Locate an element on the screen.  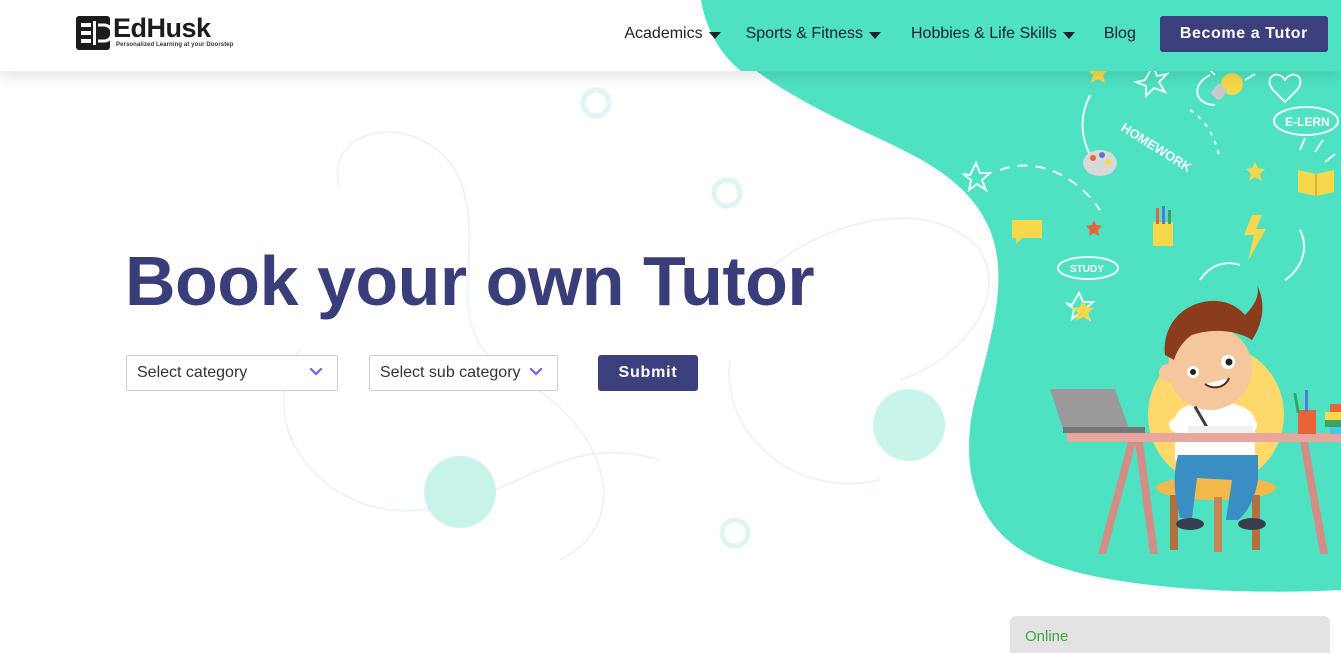
brand-name: EdHusk is located at coordinates (162, 28).